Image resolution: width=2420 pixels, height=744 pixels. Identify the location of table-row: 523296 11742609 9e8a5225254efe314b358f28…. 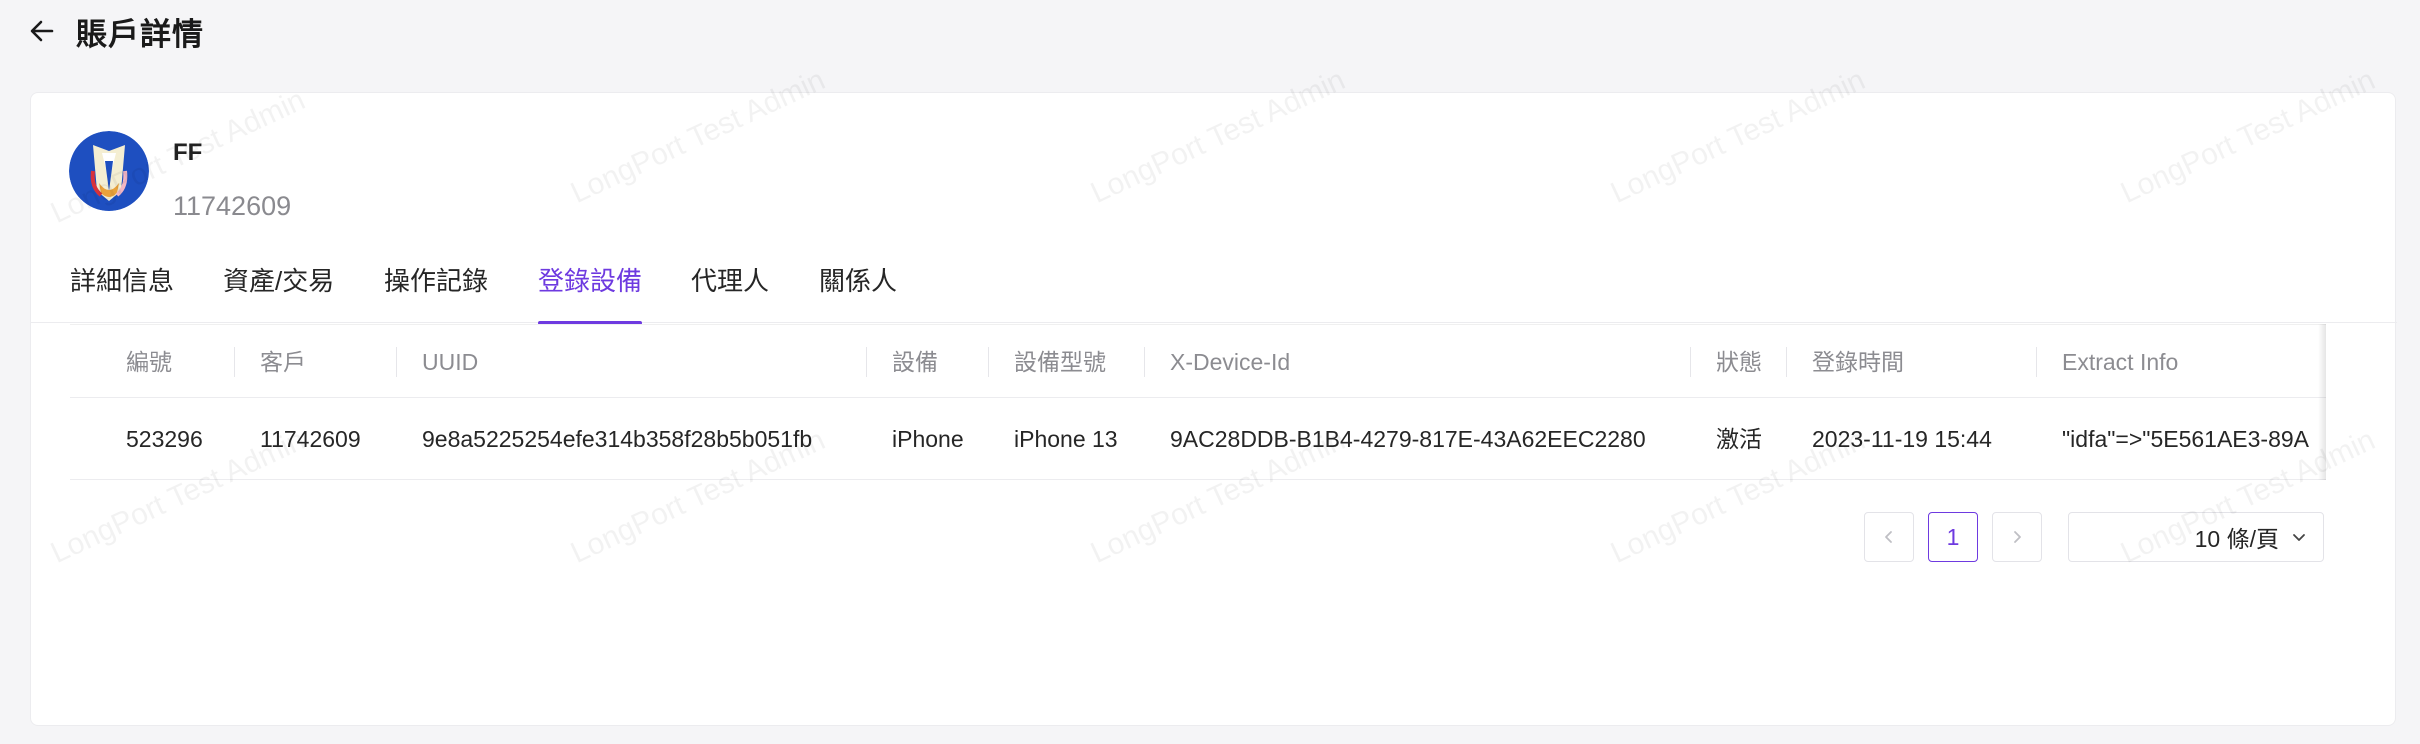
(1198, 439).